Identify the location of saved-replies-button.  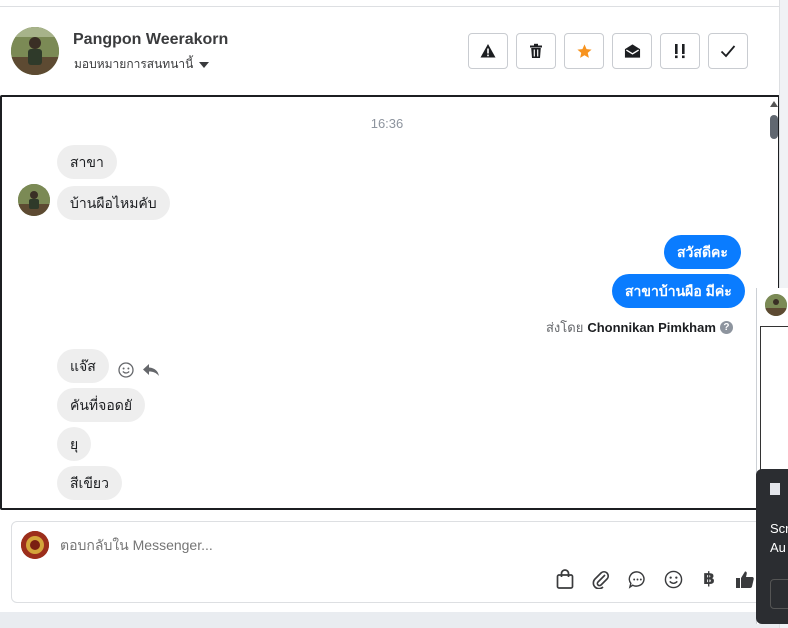
(637, 579).